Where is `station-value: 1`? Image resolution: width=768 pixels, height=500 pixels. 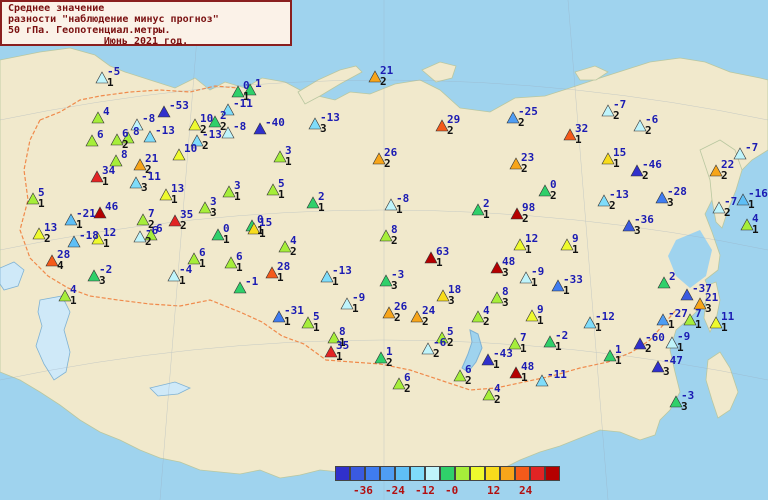 station-value: 1 is located at coordinates (258, 83).